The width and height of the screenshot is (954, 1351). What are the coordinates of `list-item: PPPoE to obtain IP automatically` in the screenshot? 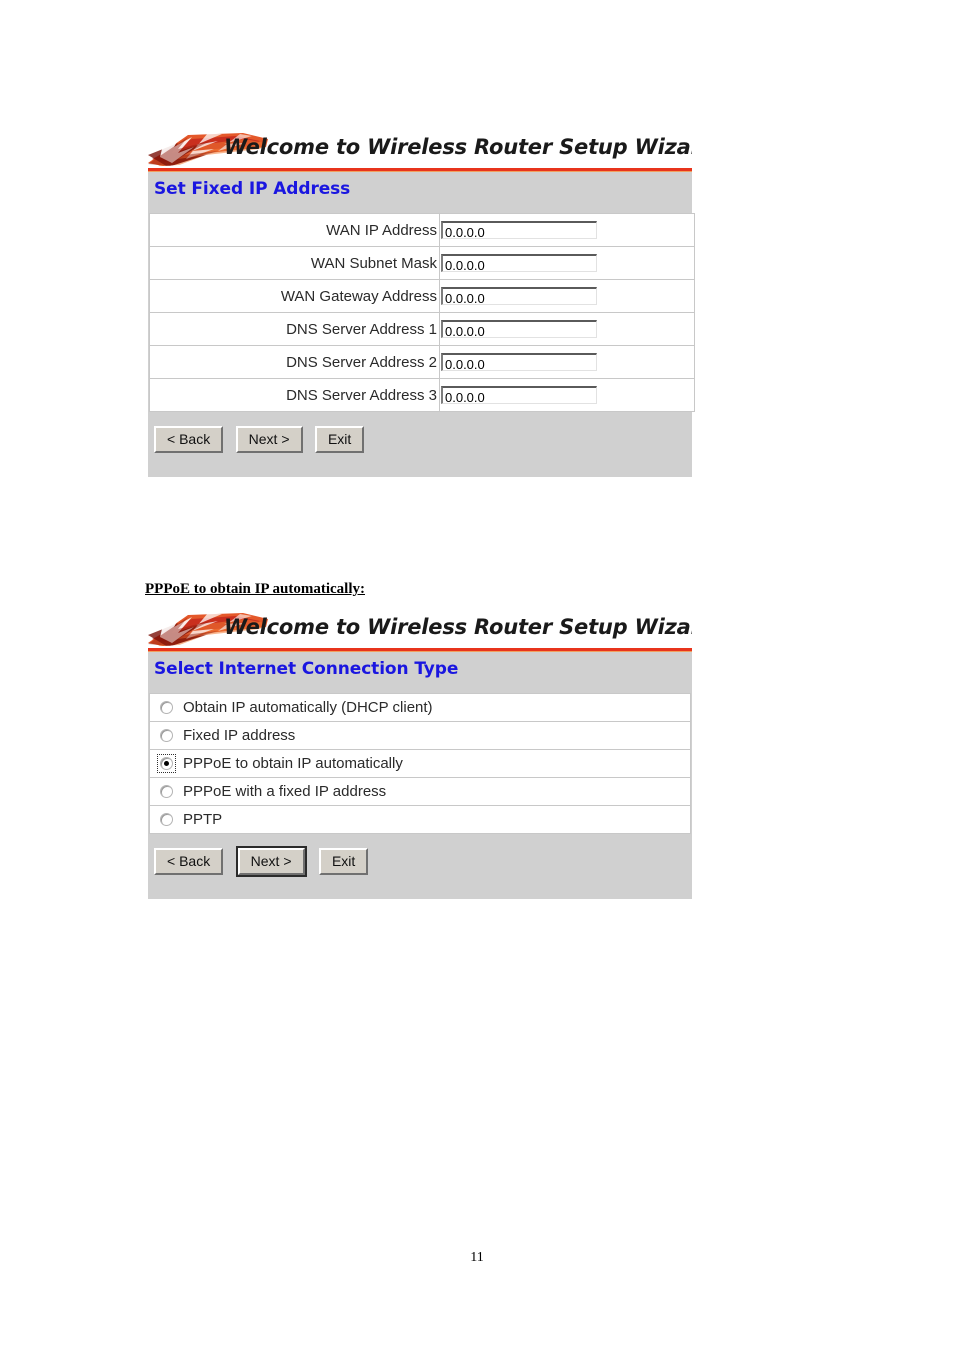 It's located at (420, 763).